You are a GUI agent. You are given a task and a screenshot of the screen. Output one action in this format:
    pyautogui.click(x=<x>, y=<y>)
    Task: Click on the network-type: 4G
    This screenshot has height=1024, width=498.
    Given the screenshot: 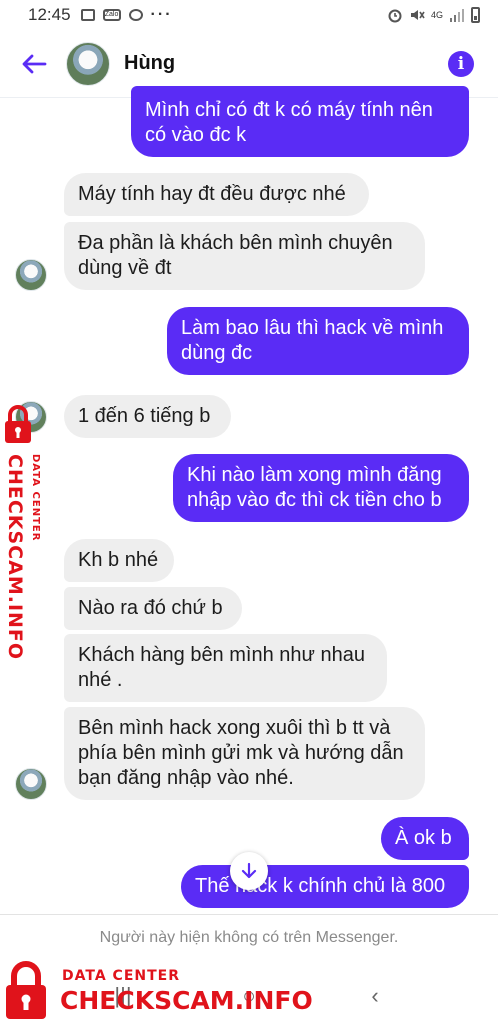 What is the action you would take?
    pyautogui.click(x=436, y=14)
    